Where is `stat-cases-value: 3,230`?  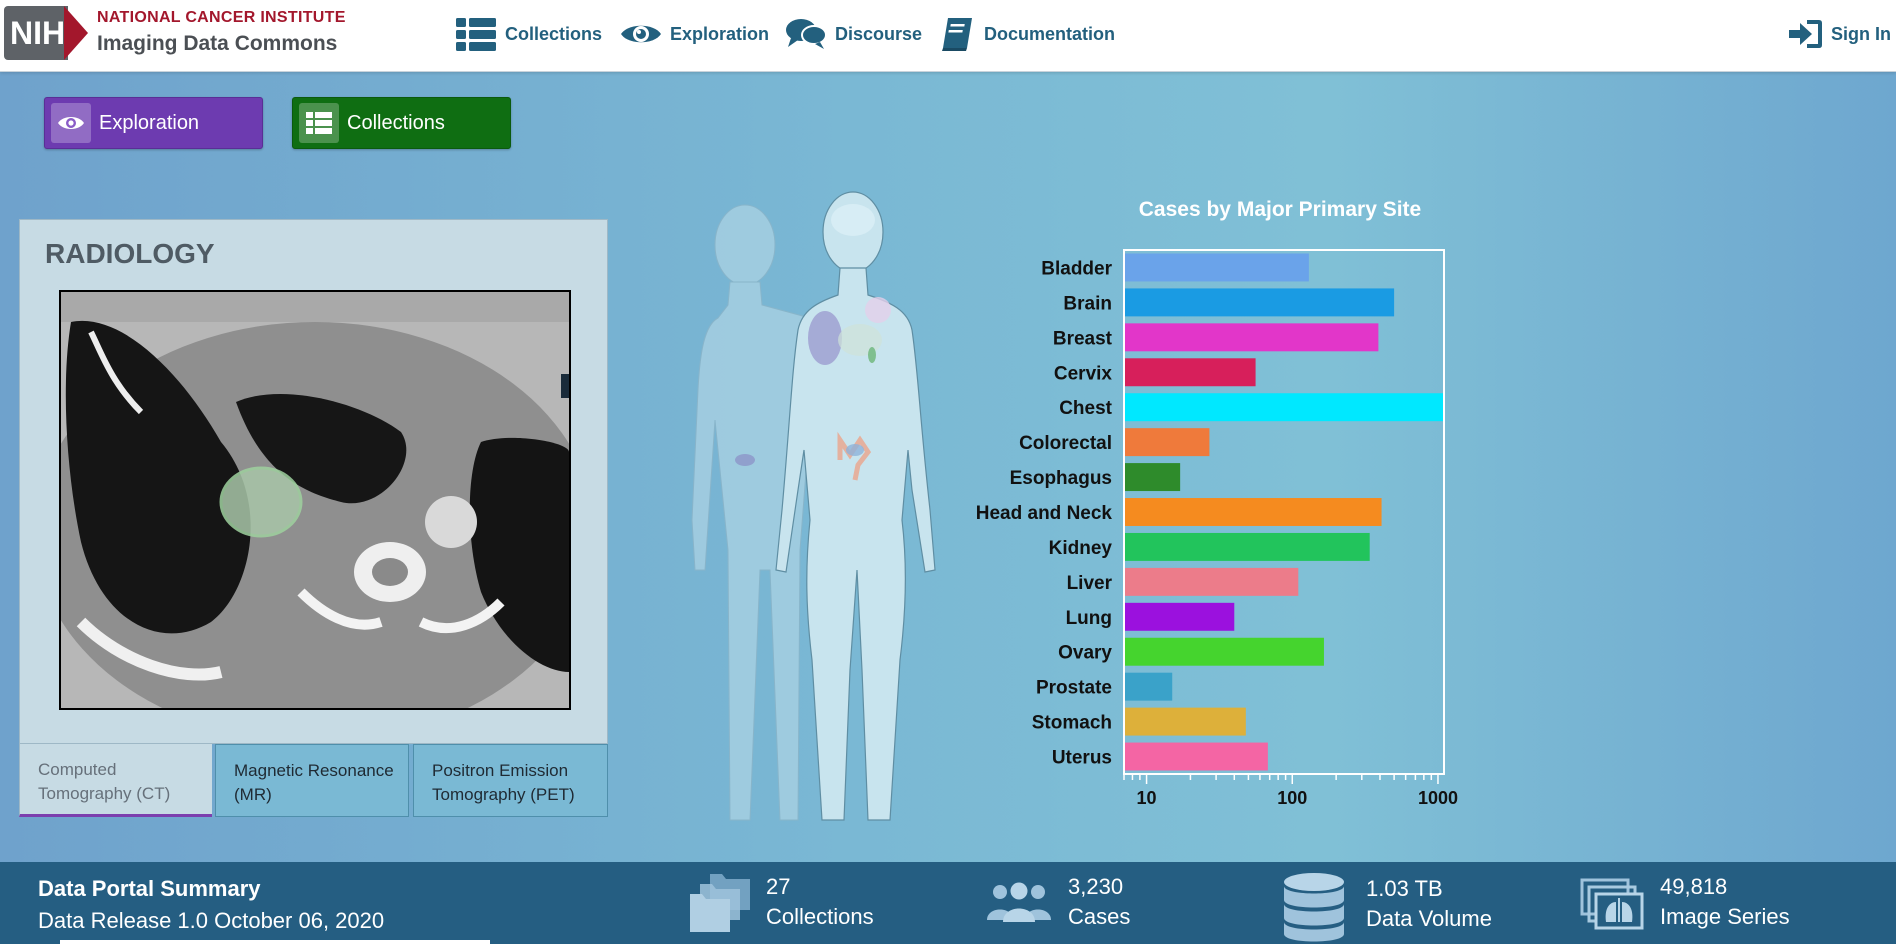 stat-cases-value: 3,230 is located at coordinates (1096, 886).